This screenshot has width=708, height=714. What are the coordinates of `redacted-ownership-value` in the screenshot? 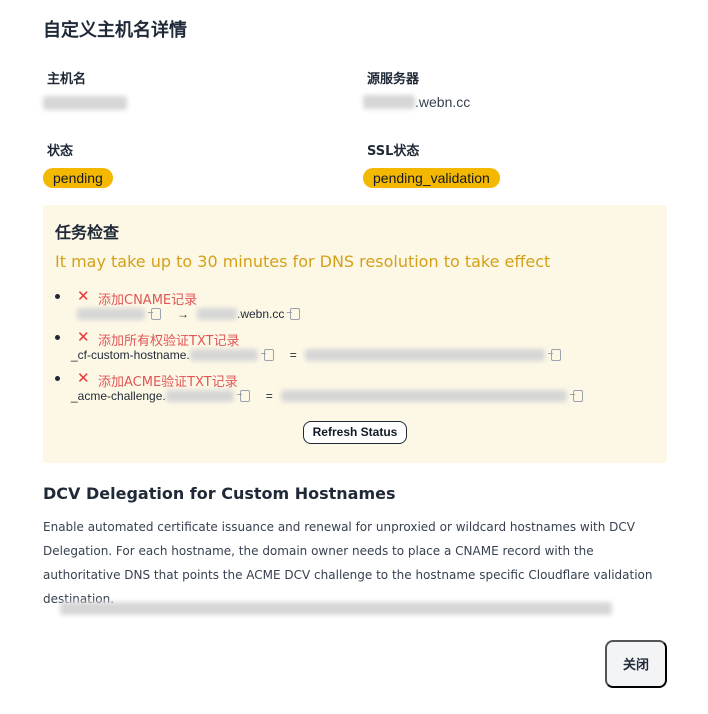 It's located at (424, 355).